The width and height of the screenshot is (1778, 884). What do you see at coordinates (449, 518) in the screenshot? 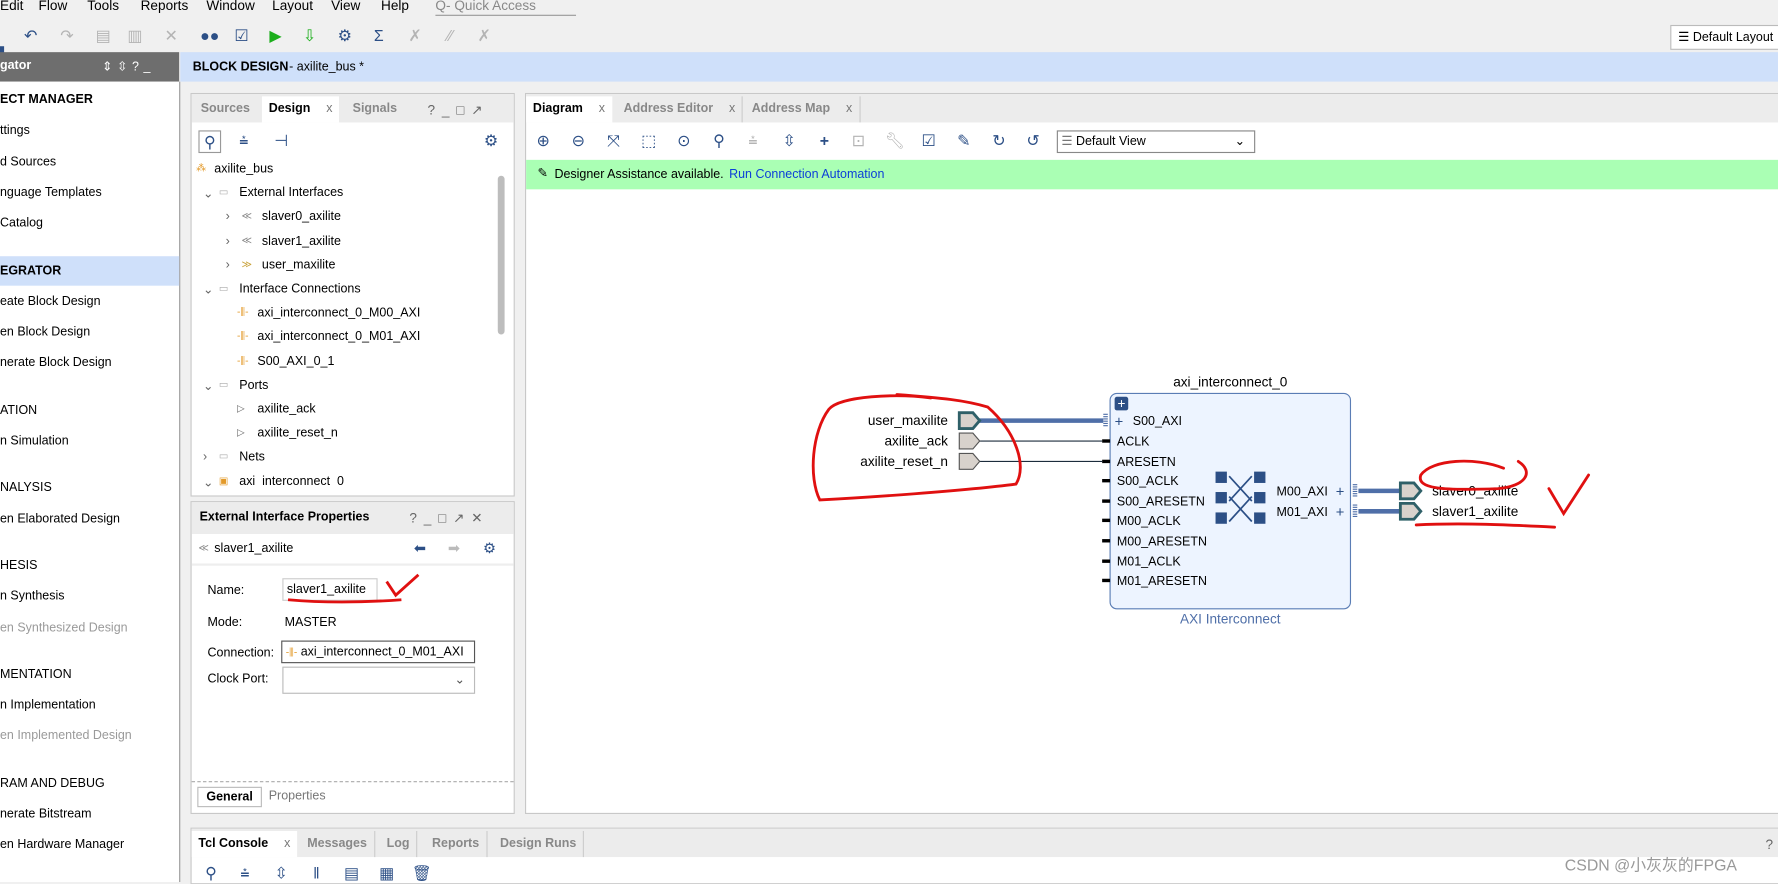
I see `panel-window-controls: ?_□↗✕` at bounding box center [449, 518].